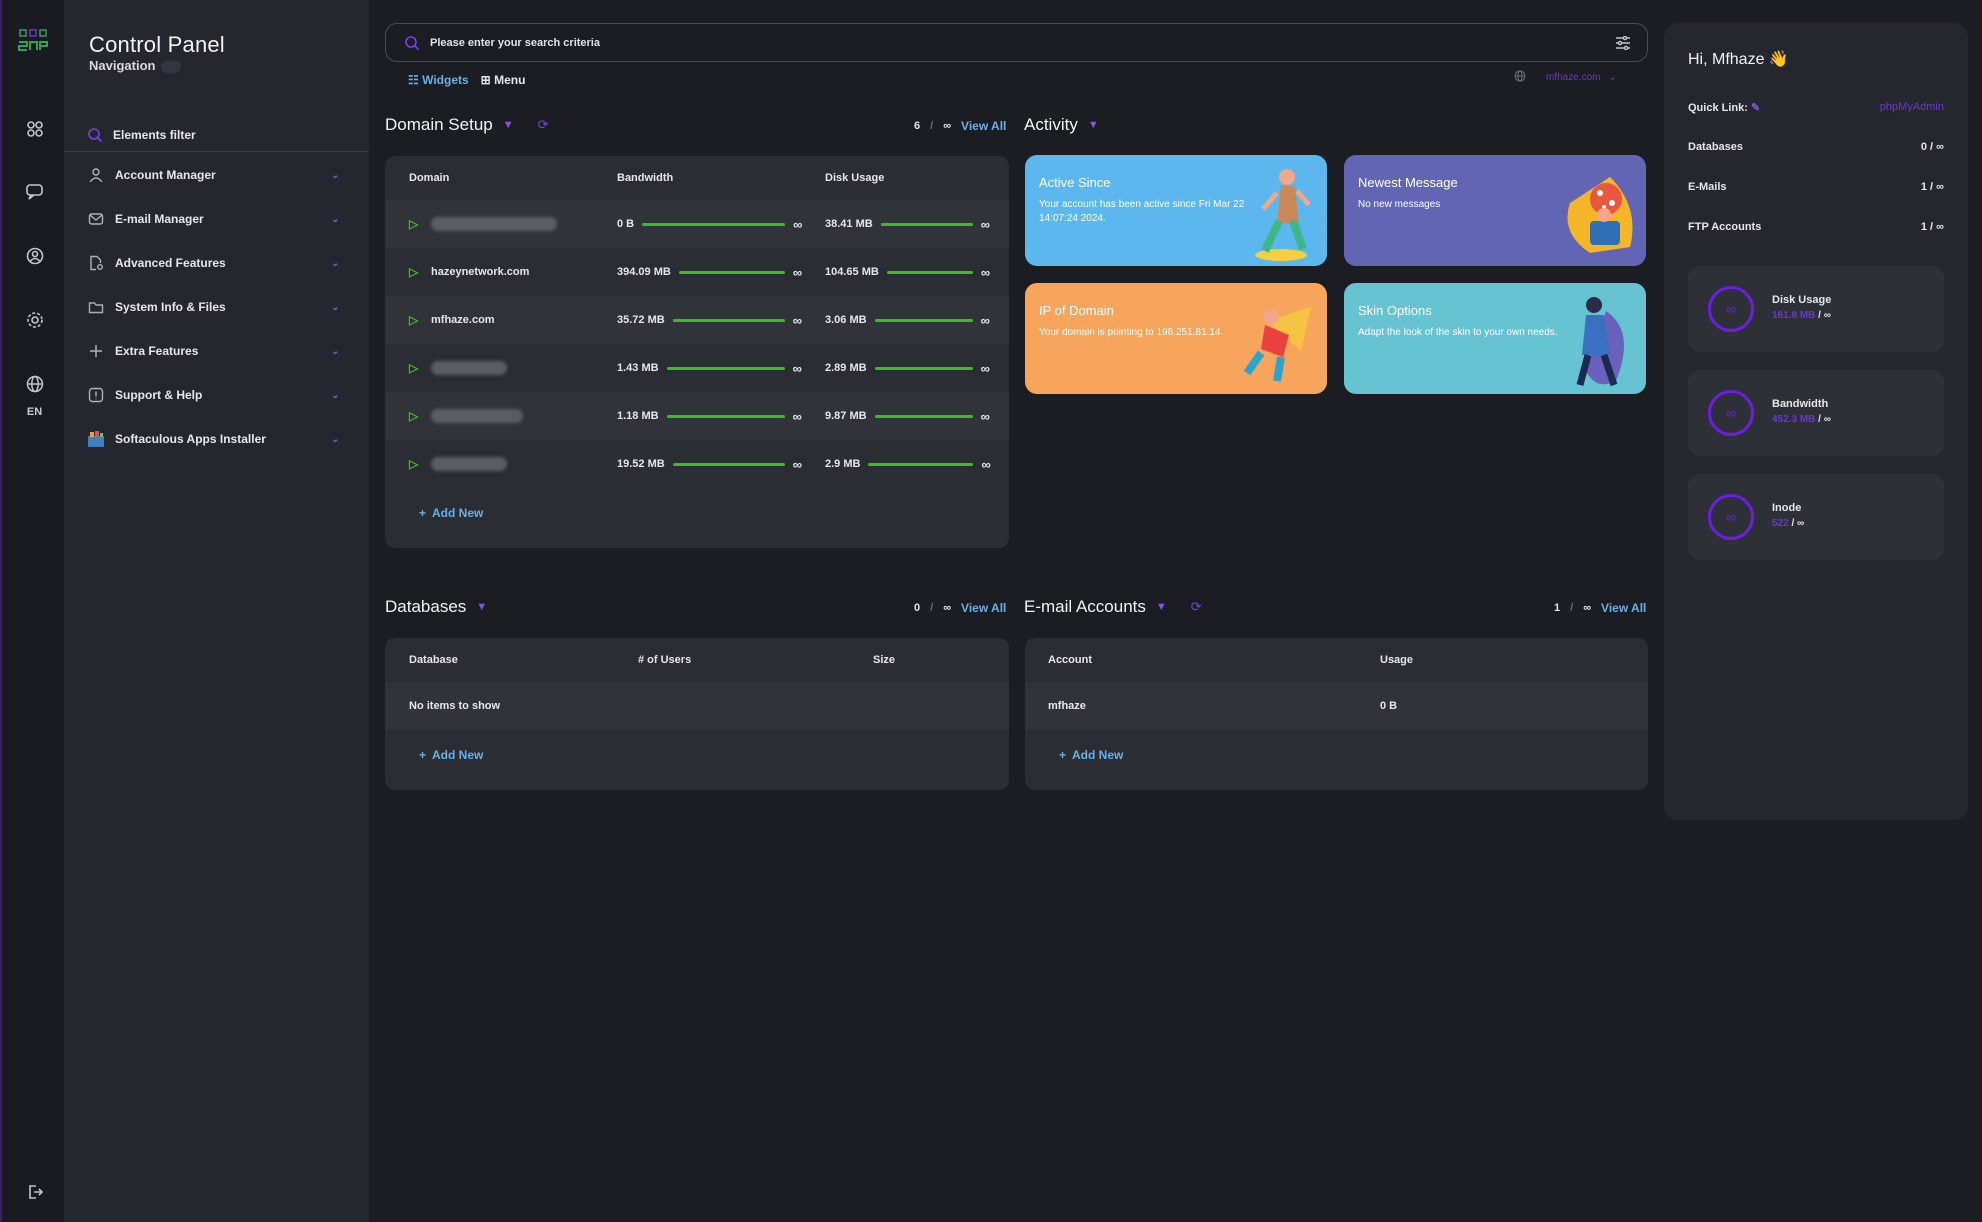 Image resolution: width=1982 pixels, height=1222 pixels. I want to click on domain-name: mfhaze.com, so click(463, 320).